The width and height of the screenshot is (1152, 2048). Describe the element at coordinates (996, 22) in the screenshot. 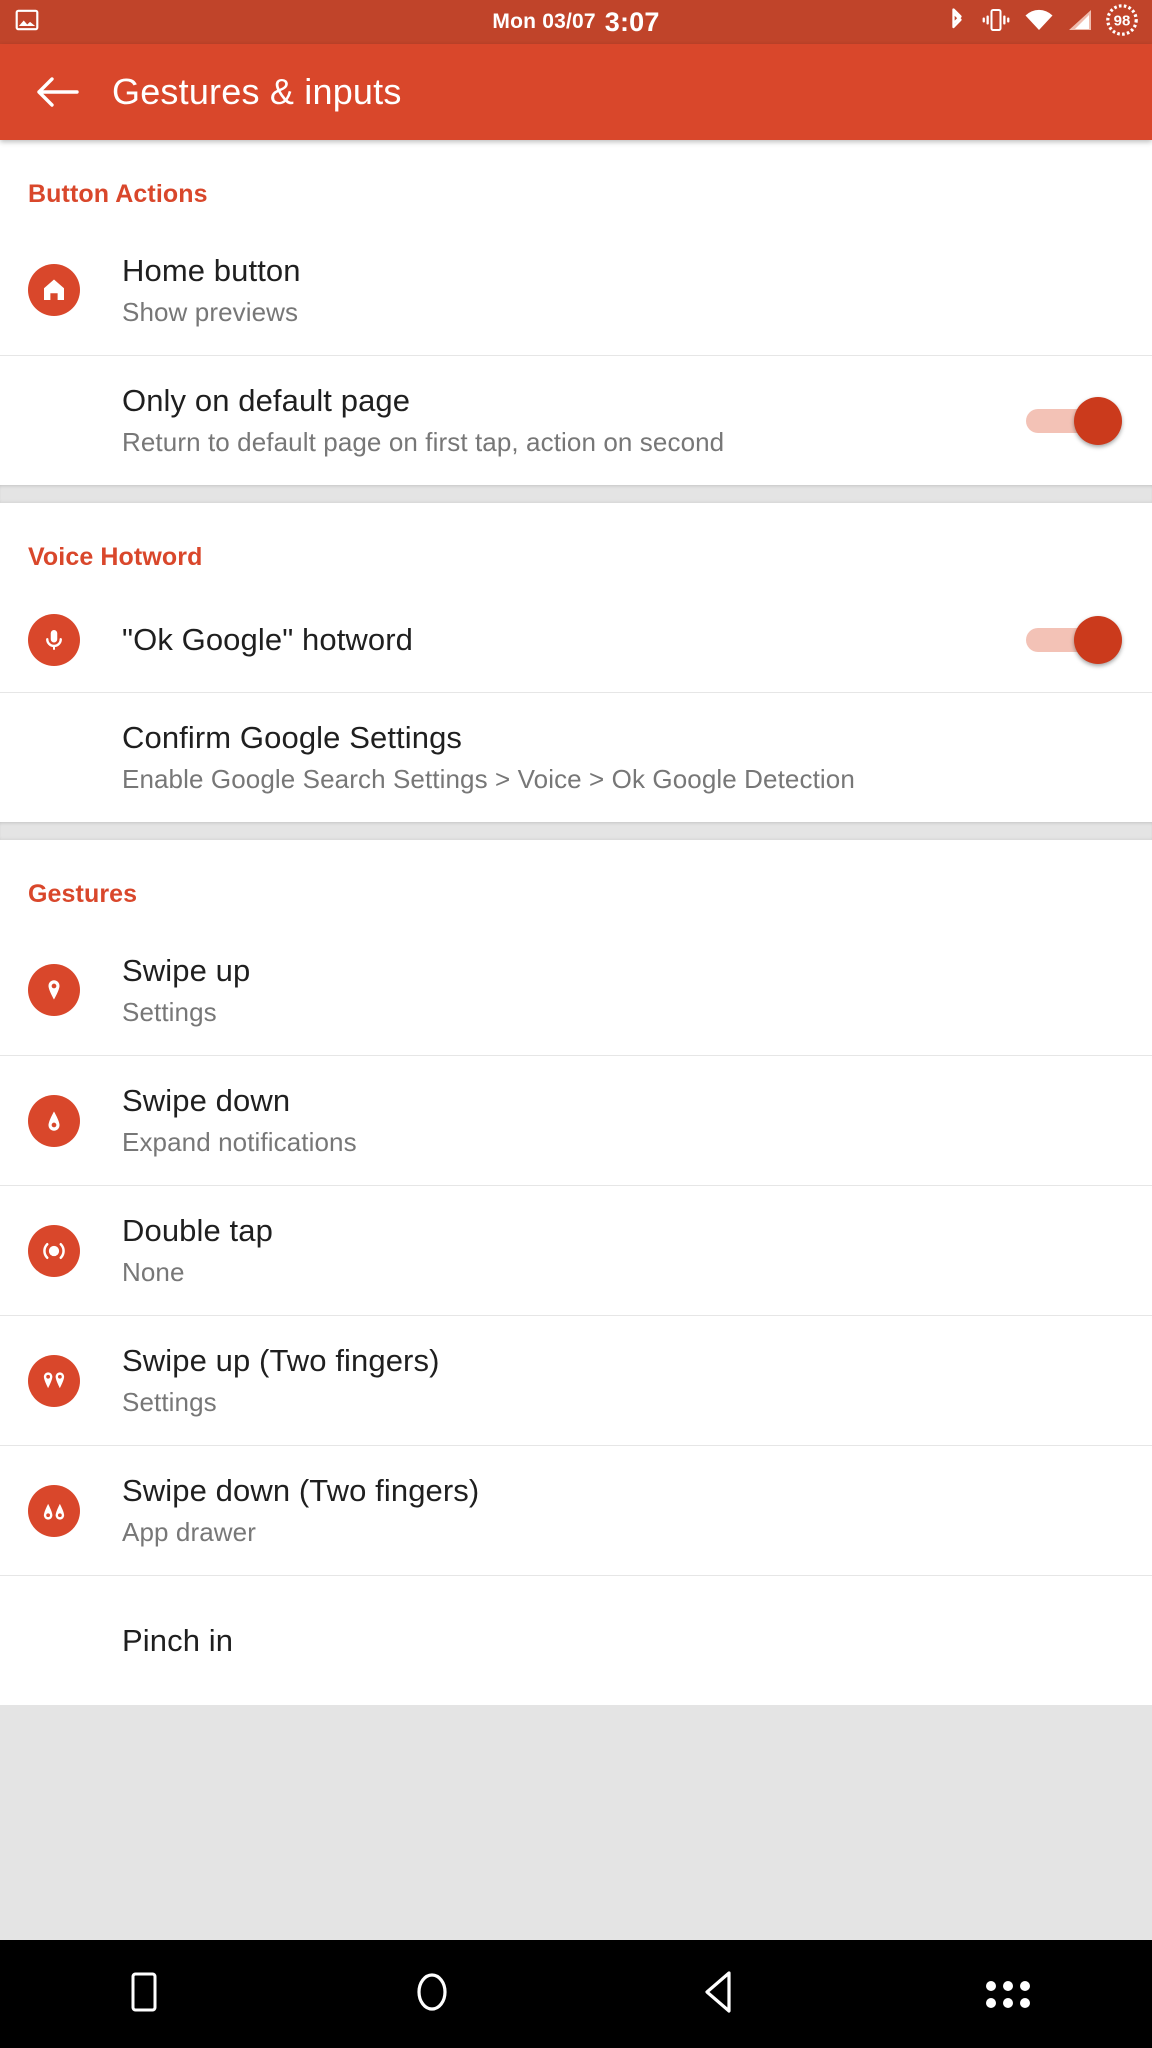

I see `vibrate-icon` at that location.